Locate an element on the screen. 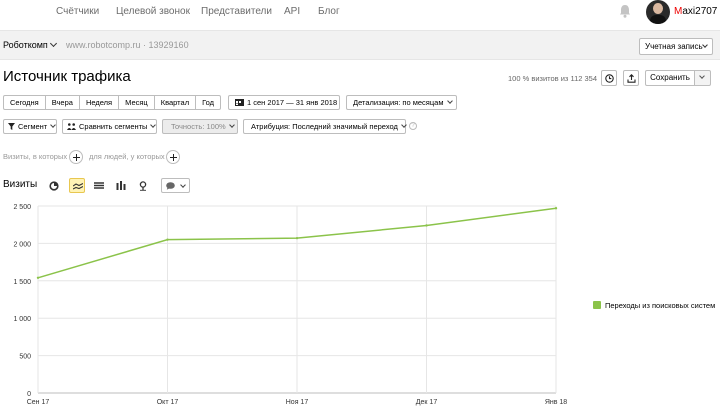 The width and height of the screenshot is (720, 407). nav-counters: Счётчики is located at coordinates (77, 11).